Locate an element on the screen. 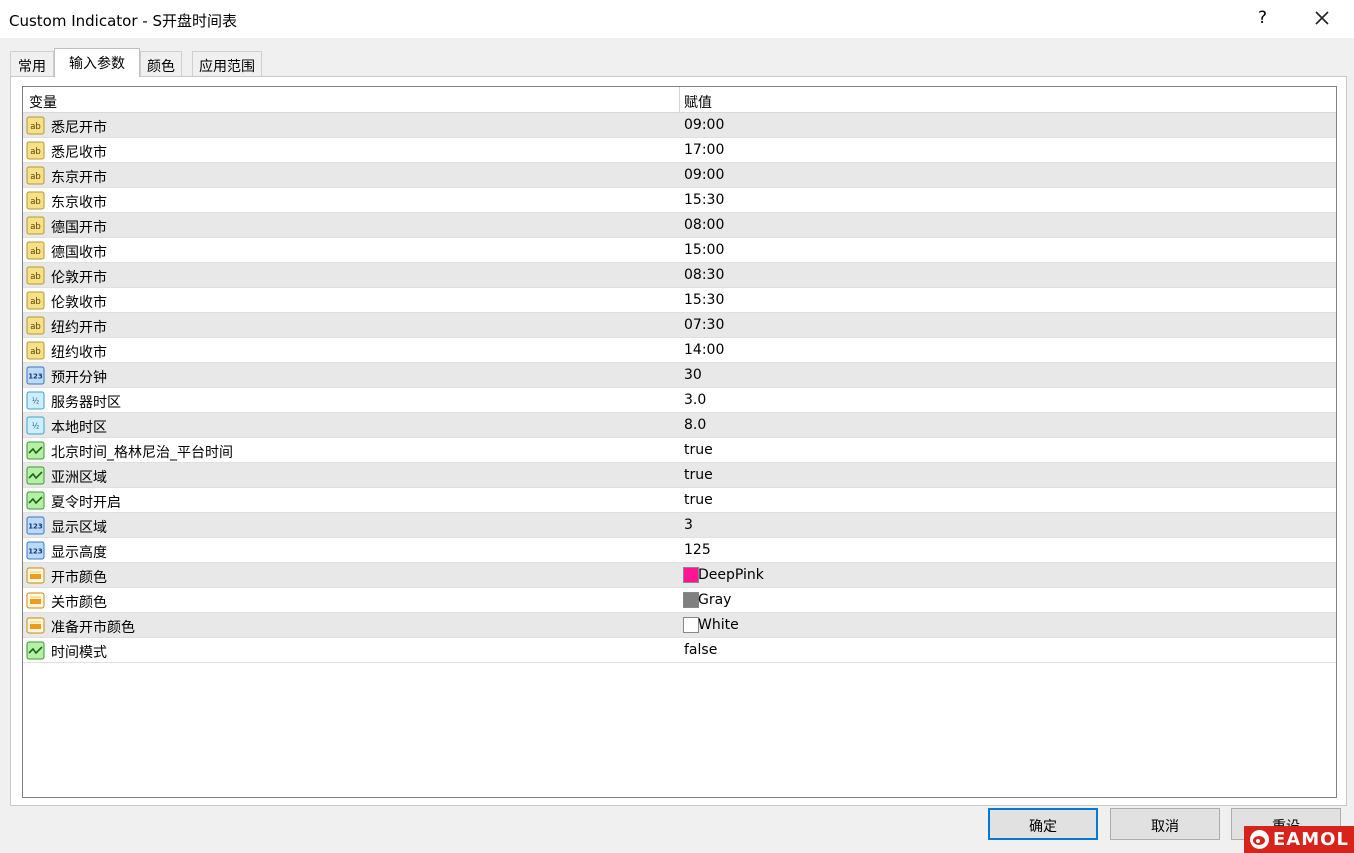 The height and width of the screenshot is (853, 1354). variable-value: 14:00 is located at coordinates (704, 350).